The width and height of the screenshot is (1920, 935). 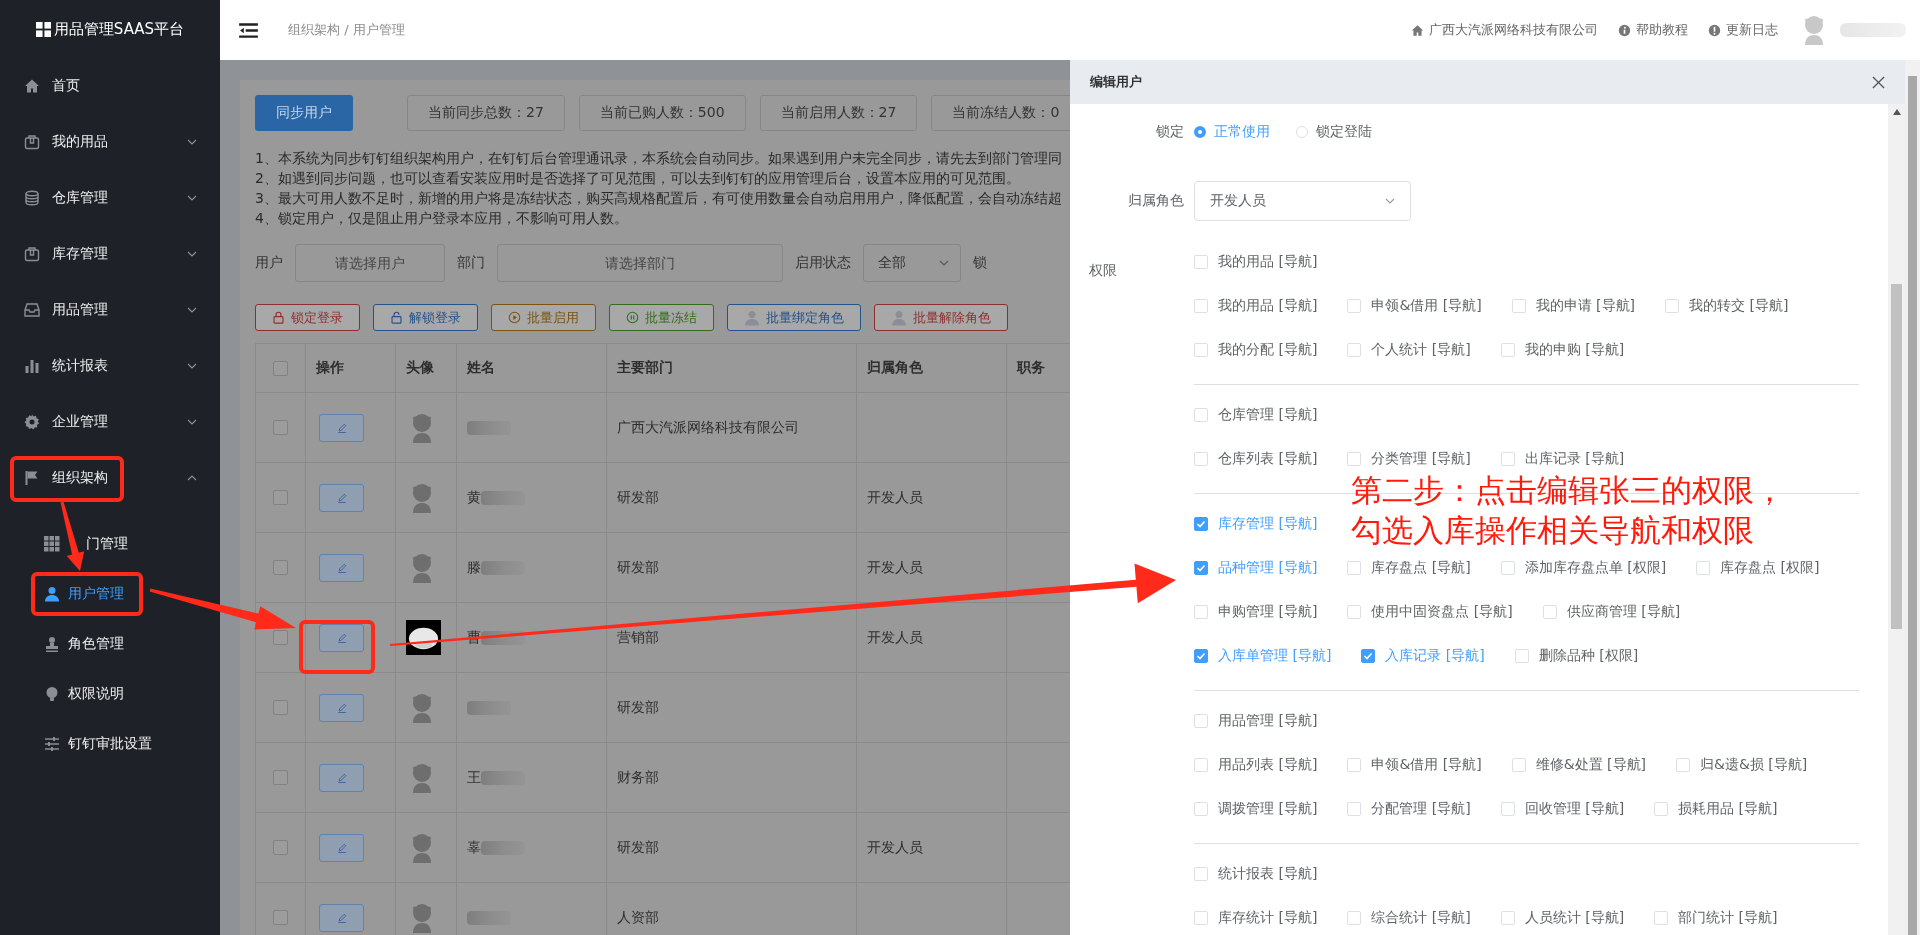 I want to click on permission-checkbox: 仓库管理 [导航], so click(x=1256, y=415).